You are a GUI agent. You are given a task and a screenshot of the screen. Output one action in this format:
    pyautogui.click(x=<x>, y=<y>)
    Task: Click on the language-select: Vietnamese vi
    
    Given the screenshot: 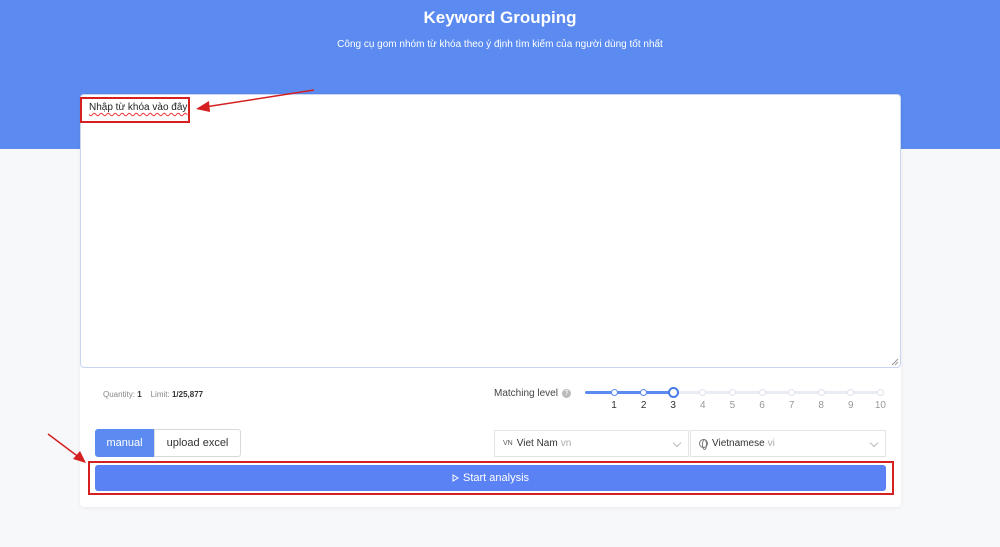 What is the action you would take?
    pyautogui.click(x=788, y=443)
    